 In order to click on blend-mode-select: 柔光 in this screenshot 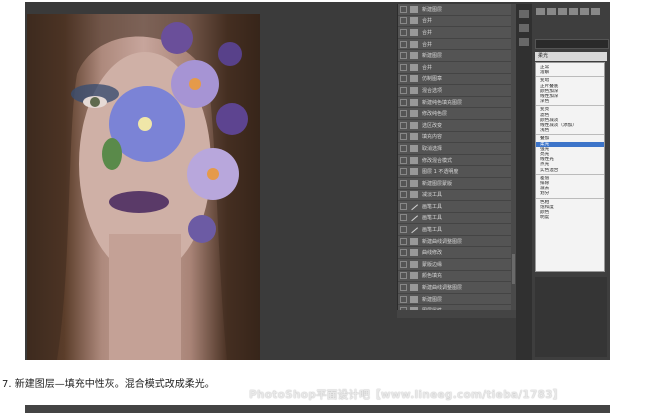, I will do `click(571, 56)`.